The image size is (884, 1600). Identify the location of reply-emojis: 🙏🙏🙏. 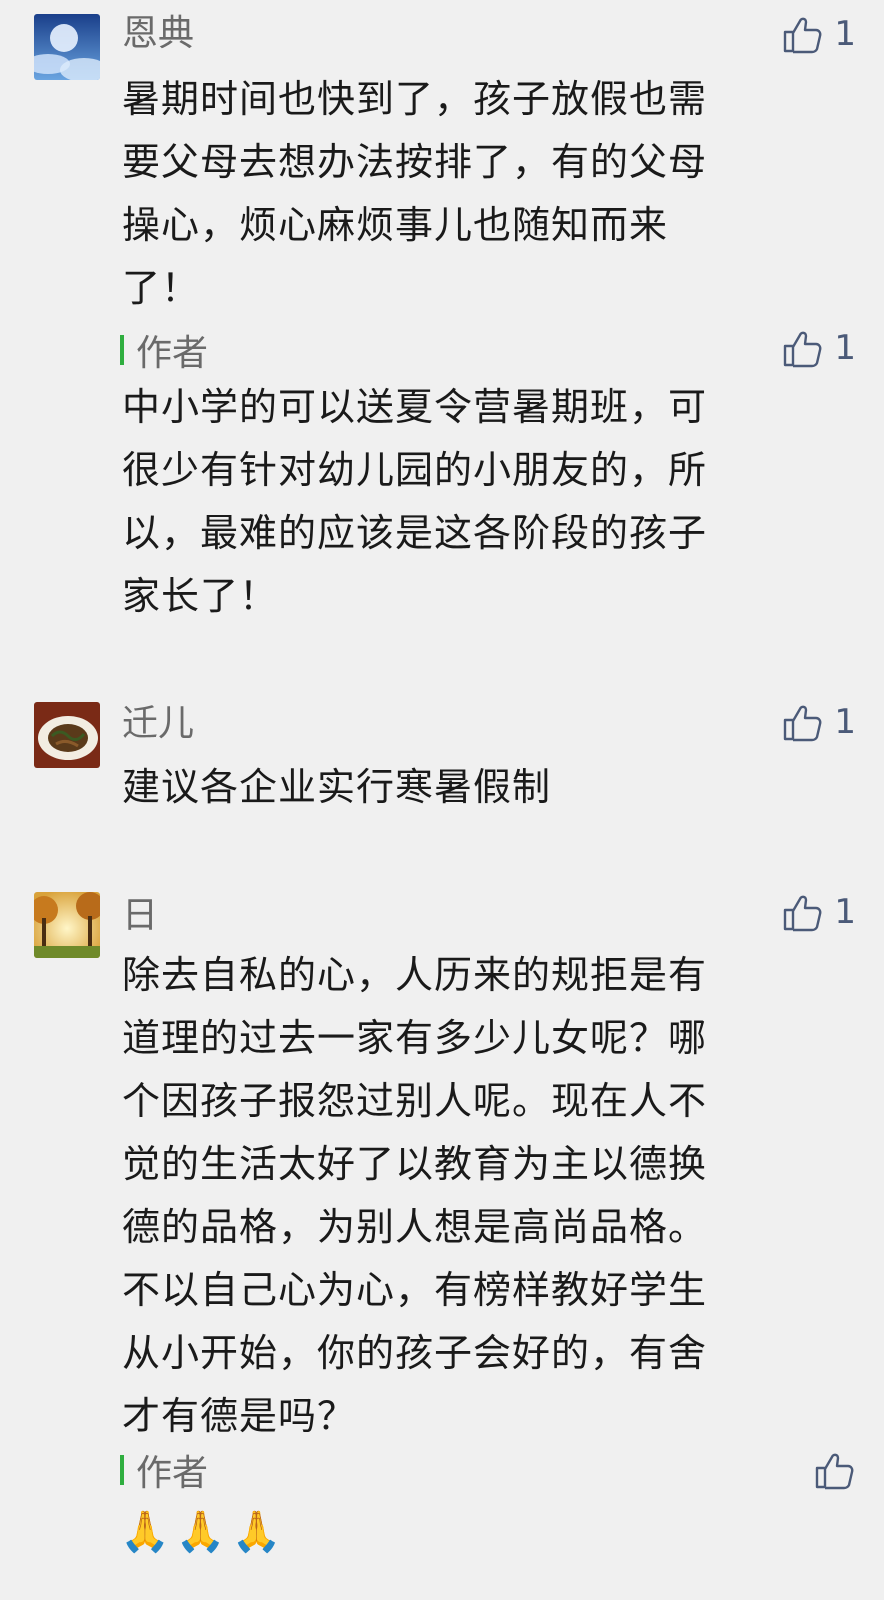
(204, 1532).